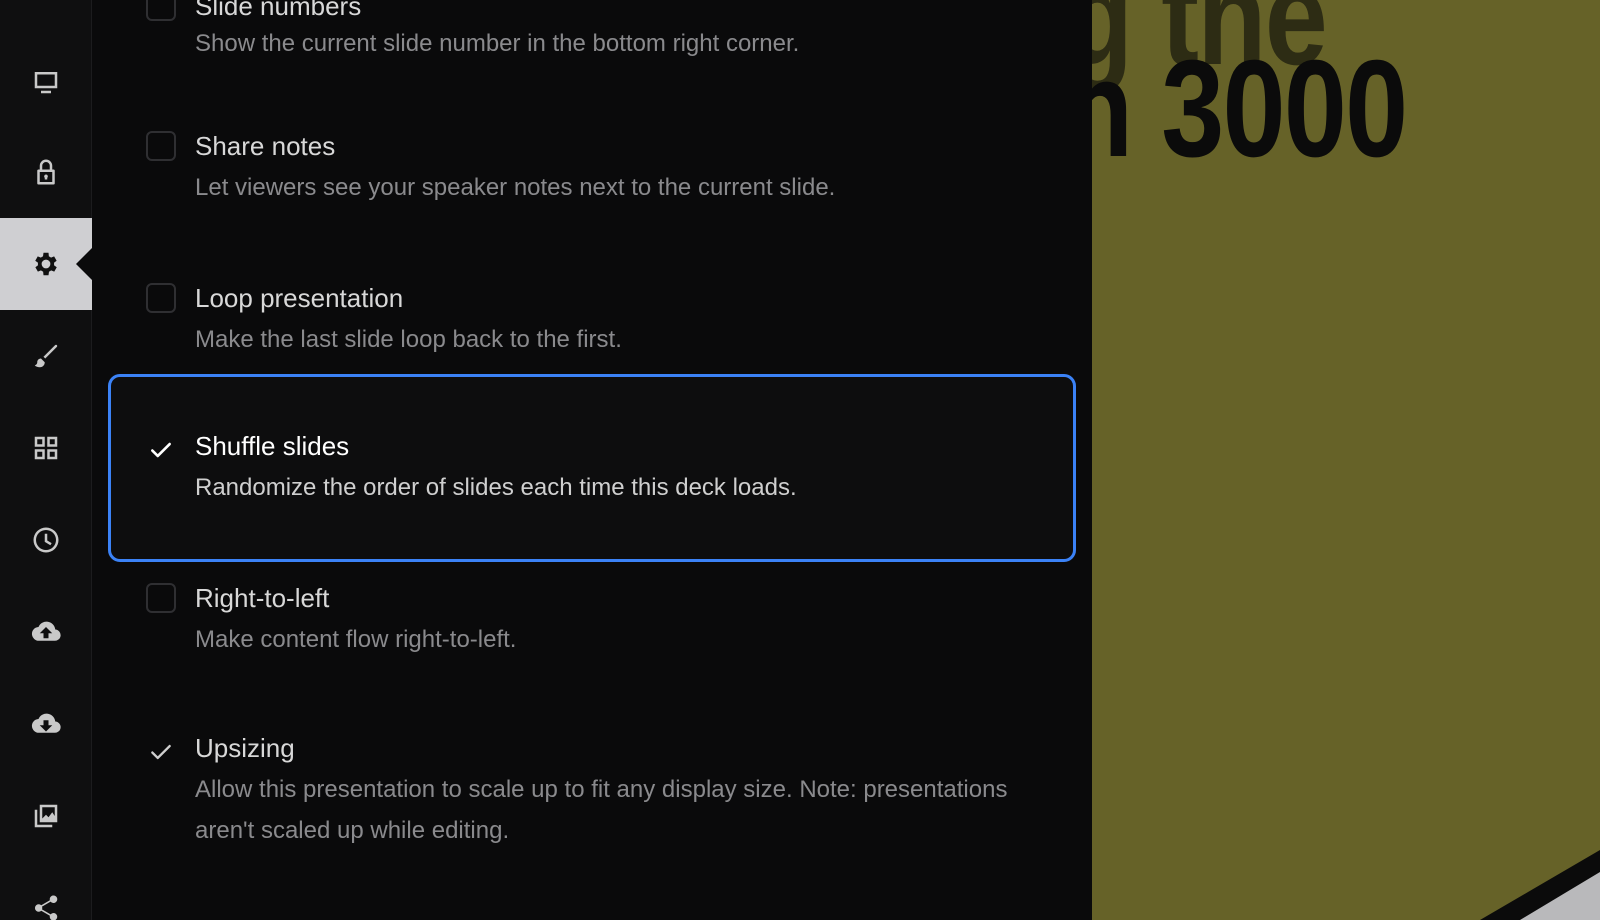  I want to click on option-title: Share notes, so click(265, 146).